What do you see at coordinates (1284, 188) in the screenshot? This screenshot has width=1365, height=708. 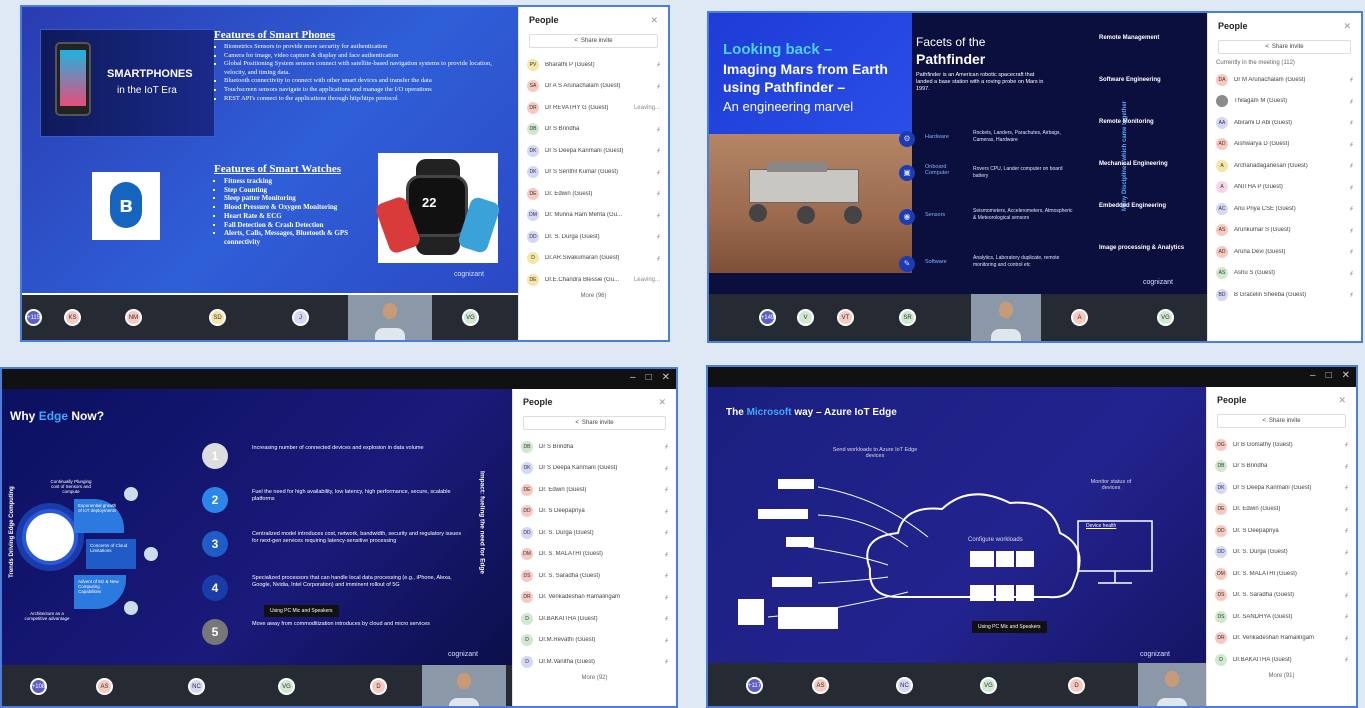 I see `participant-row: A ANITHA P (Guest) ᚋ` at bounding box center [1284, 188].